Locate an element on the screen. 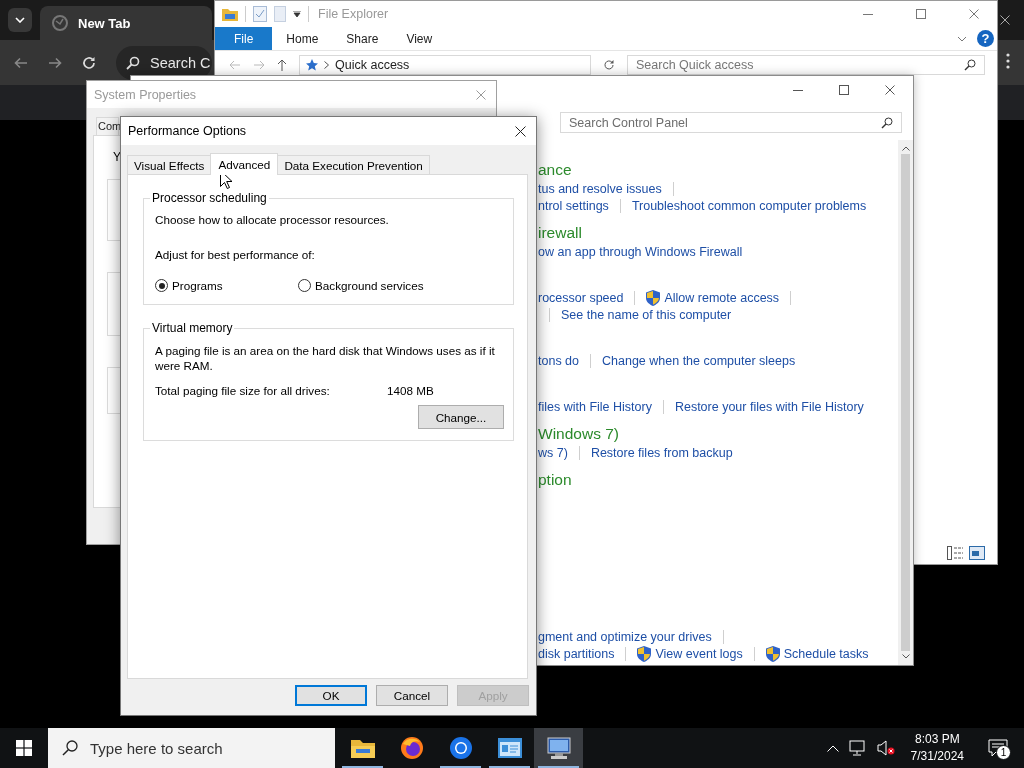 Image resolution: width=1024 pixels, height=768 pixels. dialog-tab: Data Execution Prevention is located at coordinates (353, 164).